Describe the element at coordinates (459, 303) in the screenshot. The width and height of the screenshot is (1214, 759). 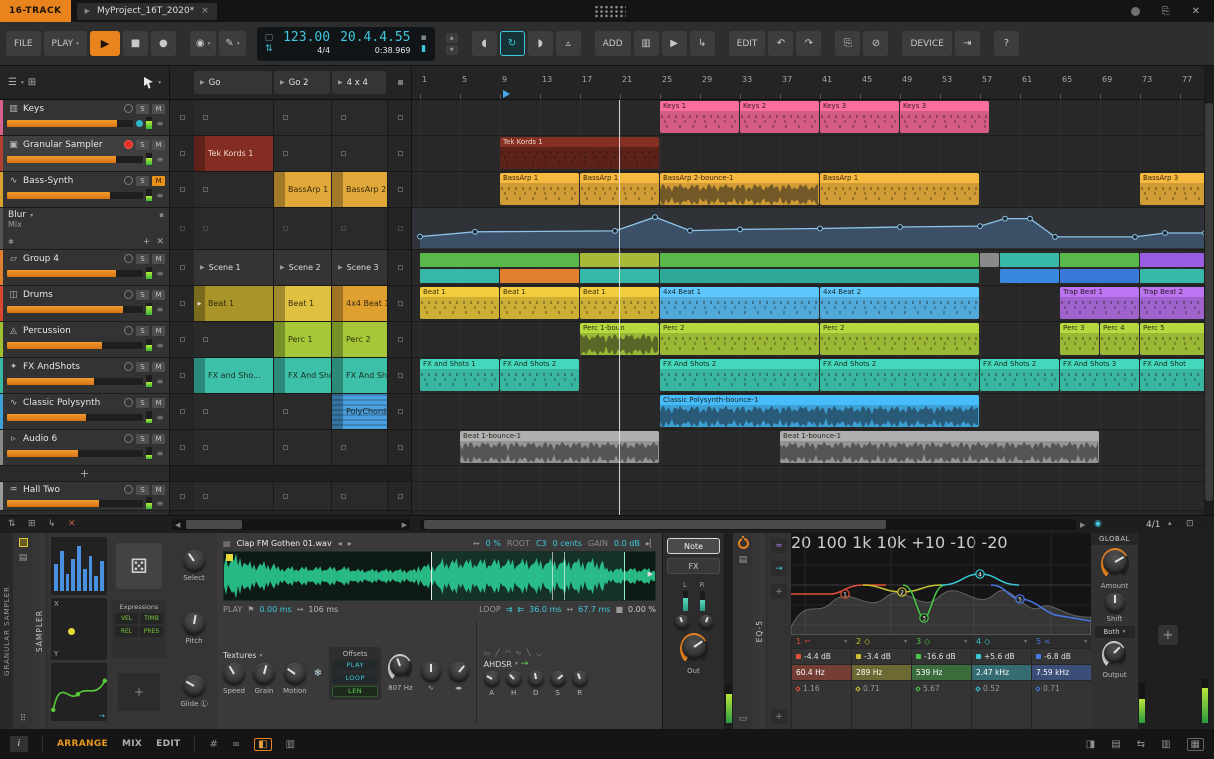
I see `arranger-clip: Beat 1` at that location.